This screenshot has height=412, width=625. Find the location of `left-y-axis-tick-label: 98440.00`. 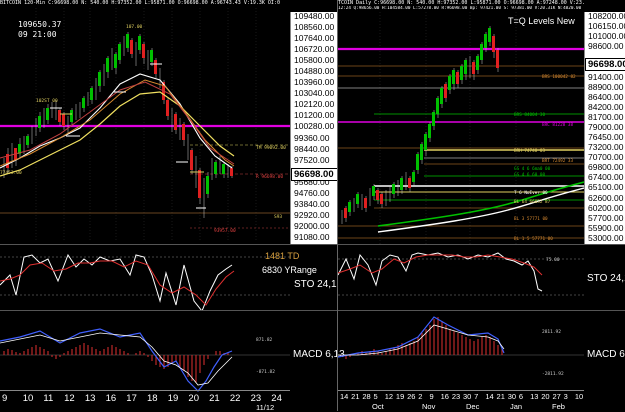

left-y-axis-tick-label: 98440.00 is located at coordinates (312, 148).